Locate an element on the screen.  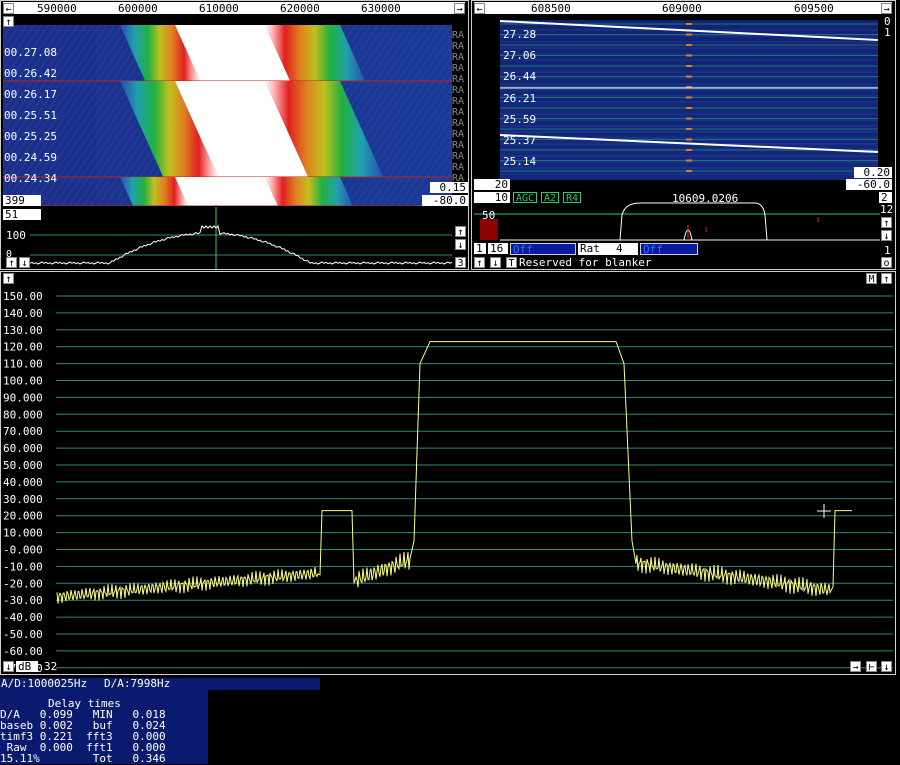
baseband-bottom-up-icon: ↑ is located at coordinates (479, 263).